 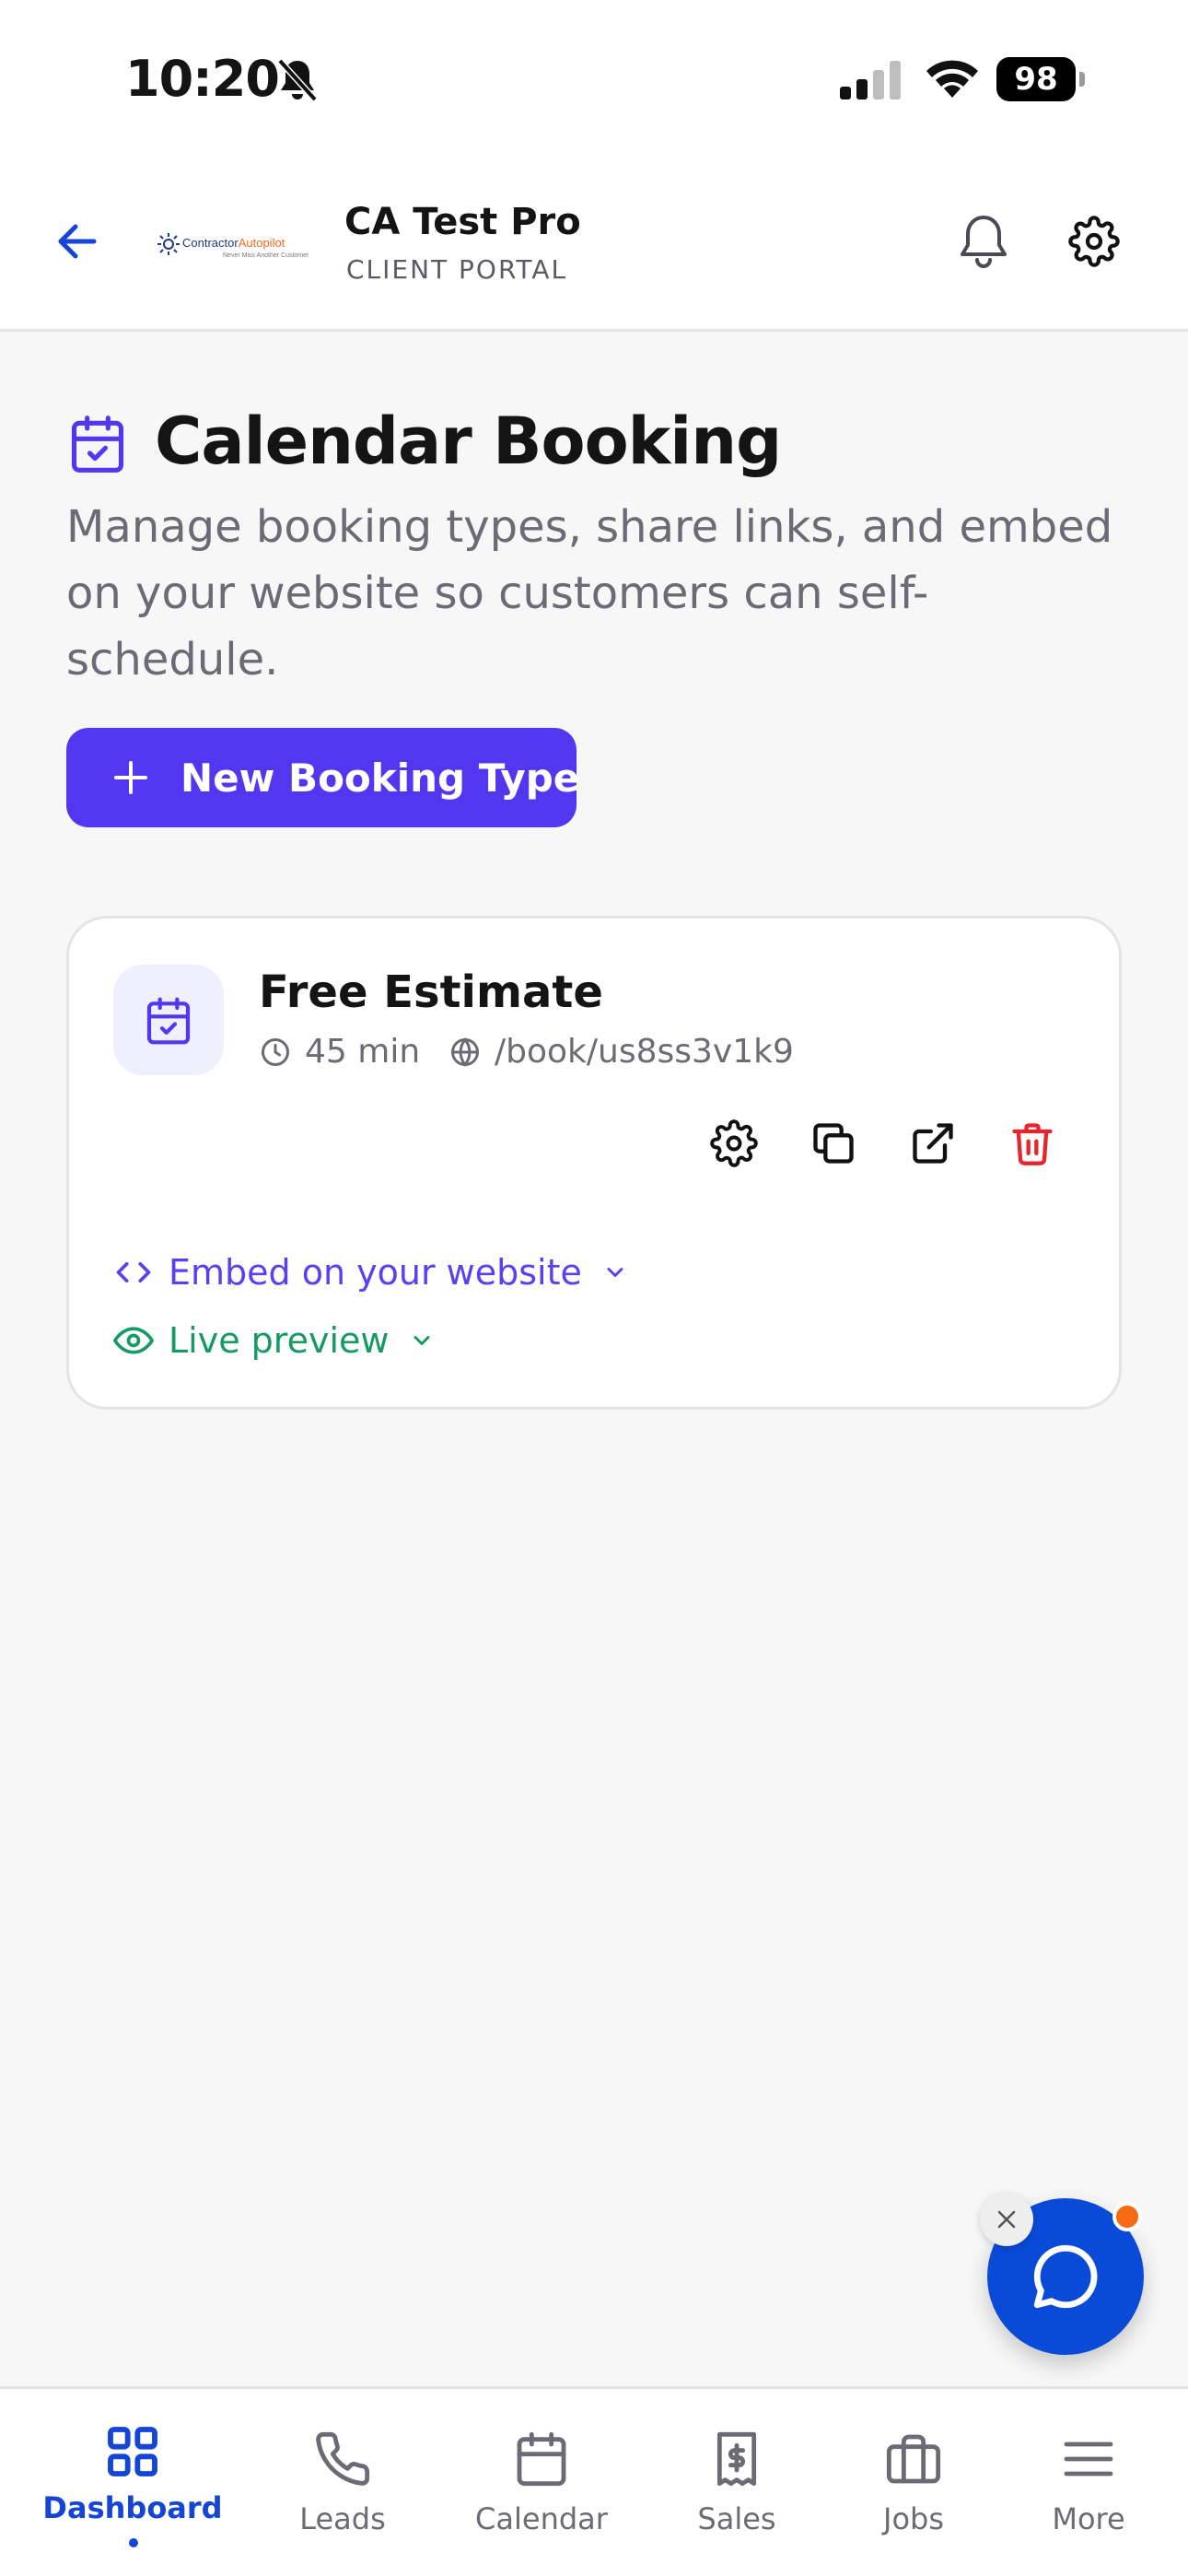 I want to click on booking-settings-button, so click(x=734, y=1143).